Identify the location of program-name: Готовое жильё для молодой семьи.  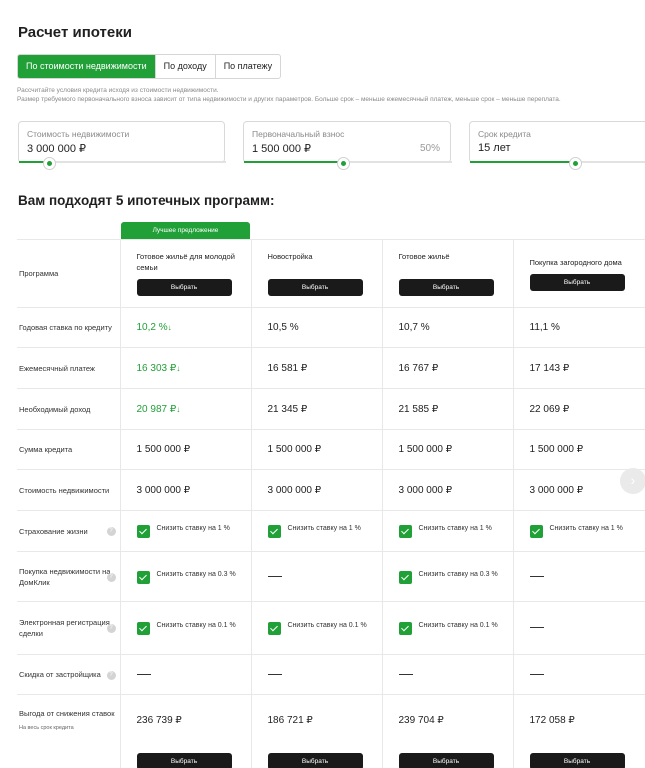
(185, 262).